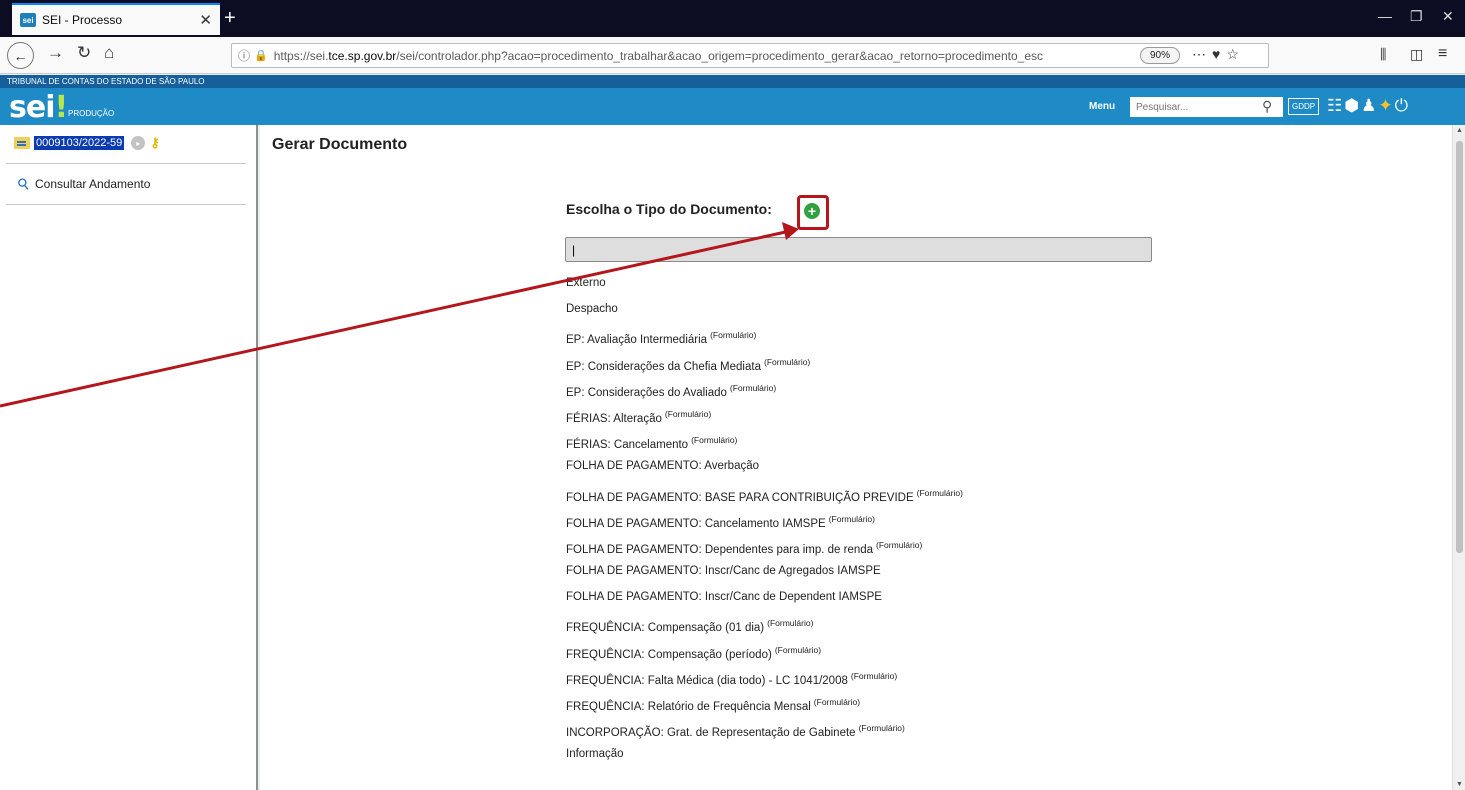 The image size is (1465, 790). Describe the element at coordinates (1304, 106) in the screenshot. I see `unit-selector: GDDP` at that location.